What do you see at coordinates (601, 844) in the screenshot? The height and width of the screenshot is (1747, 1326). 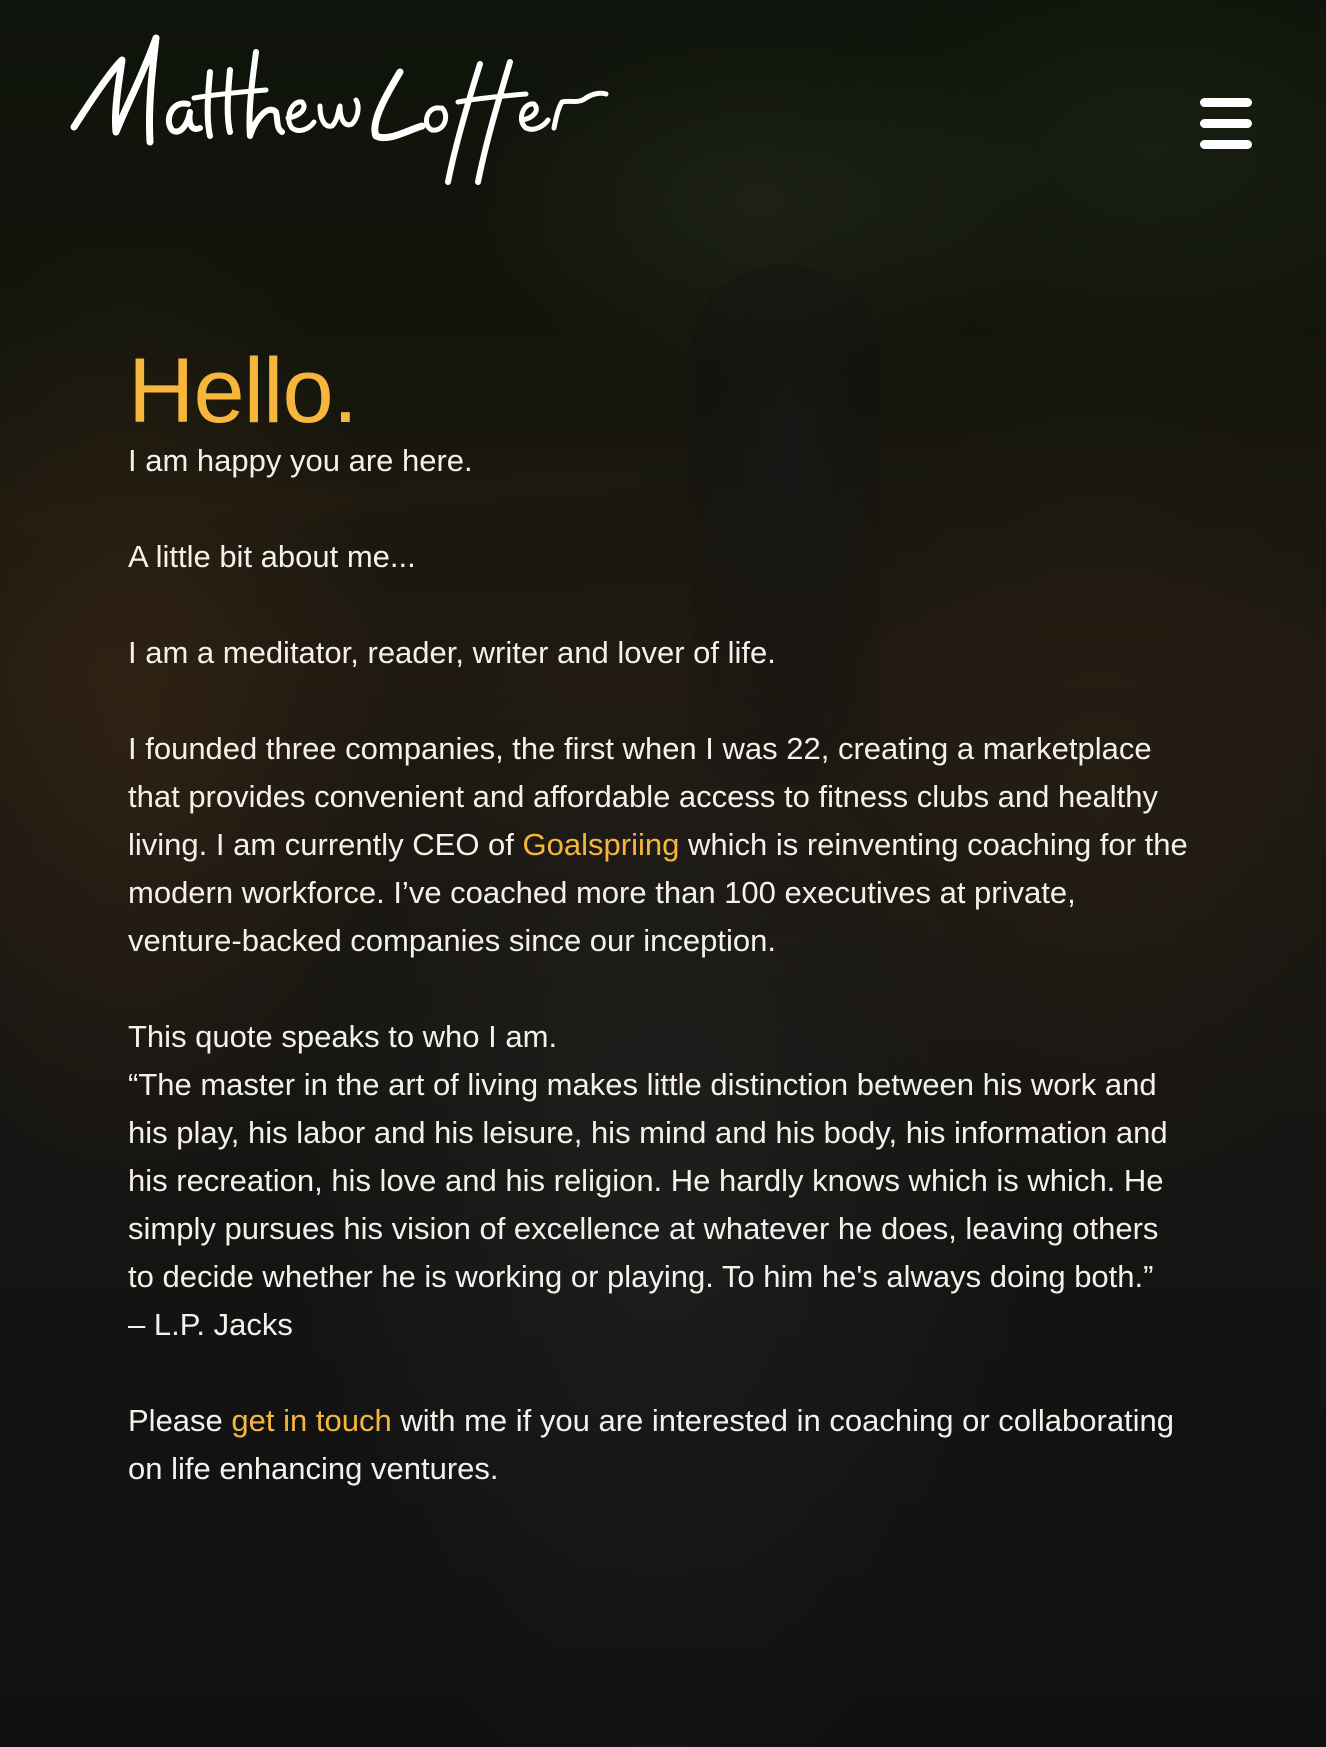 I see `goalspriing-link: Goalspriing` at bounding box center [601, 844].